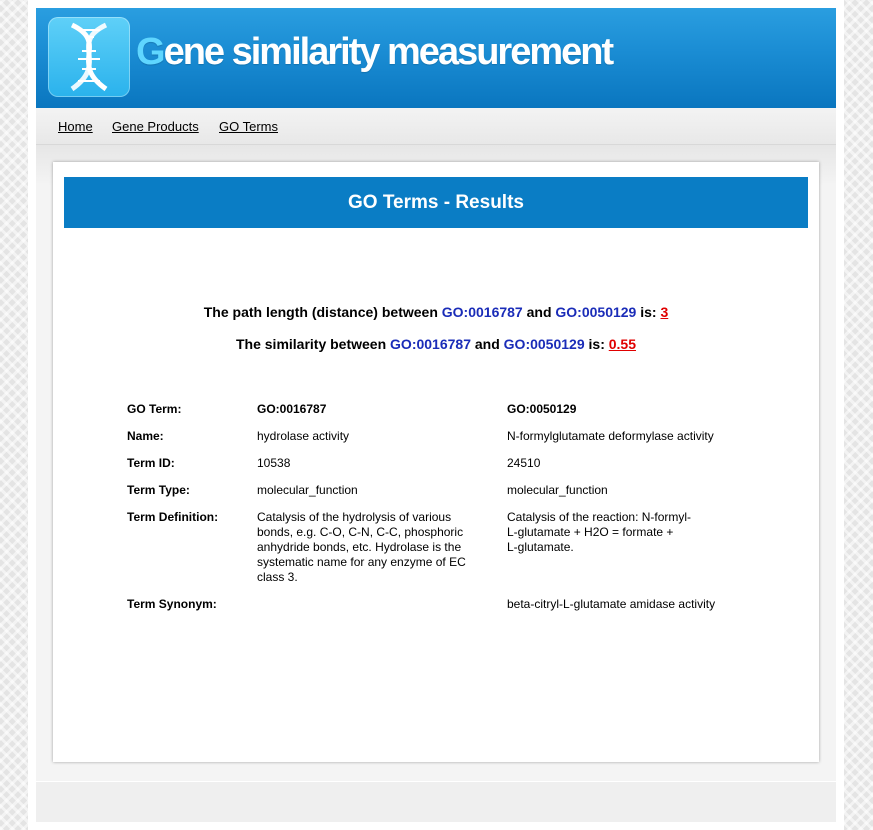  What do you see at coordinates (596, 344) in the screenshot?
I see `similarity-is: is:` at bounding box center [596, 344].